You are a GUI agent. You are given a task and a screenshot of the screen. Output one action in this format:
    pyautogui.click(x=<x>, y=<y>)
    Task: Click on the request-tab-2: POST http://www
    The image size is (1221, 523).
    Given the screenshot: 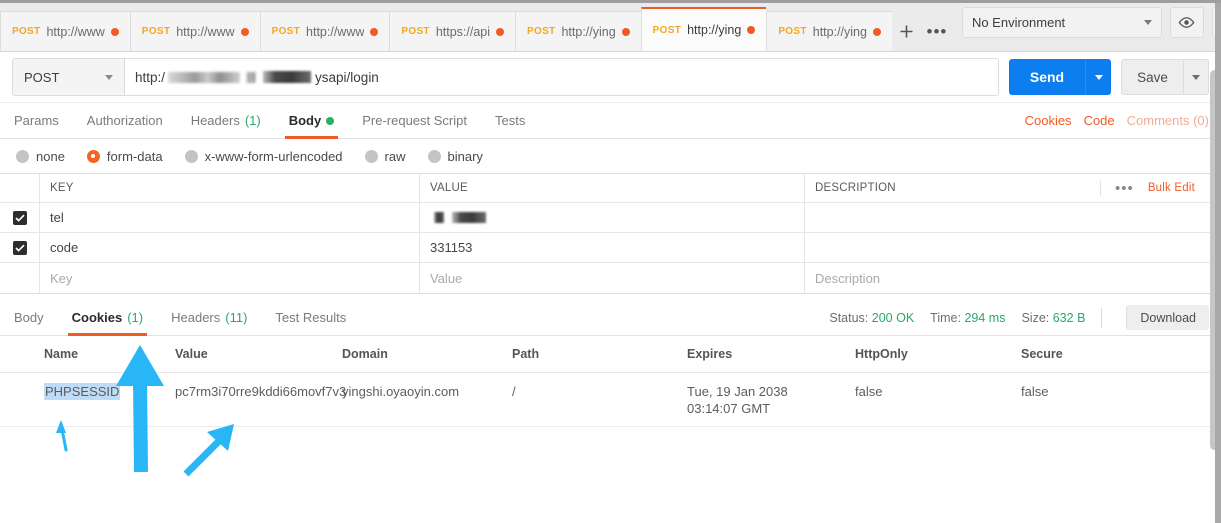 What is the action you would take?
    pyautogui.click(x=194, y=31)
    